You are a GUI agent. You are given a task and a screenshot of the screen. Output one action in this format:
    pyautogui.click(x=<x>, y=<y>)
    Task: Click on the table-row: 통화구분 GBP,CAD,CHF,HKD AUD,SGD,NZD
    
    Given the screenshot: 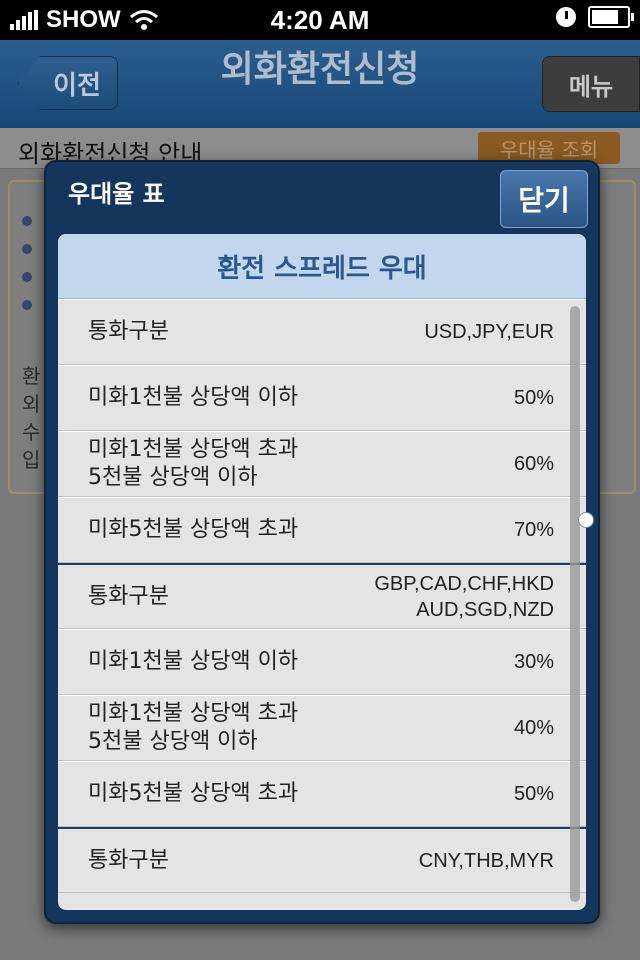 What is the action you would take?
    pyautogui.click(x=322, y=596)
    